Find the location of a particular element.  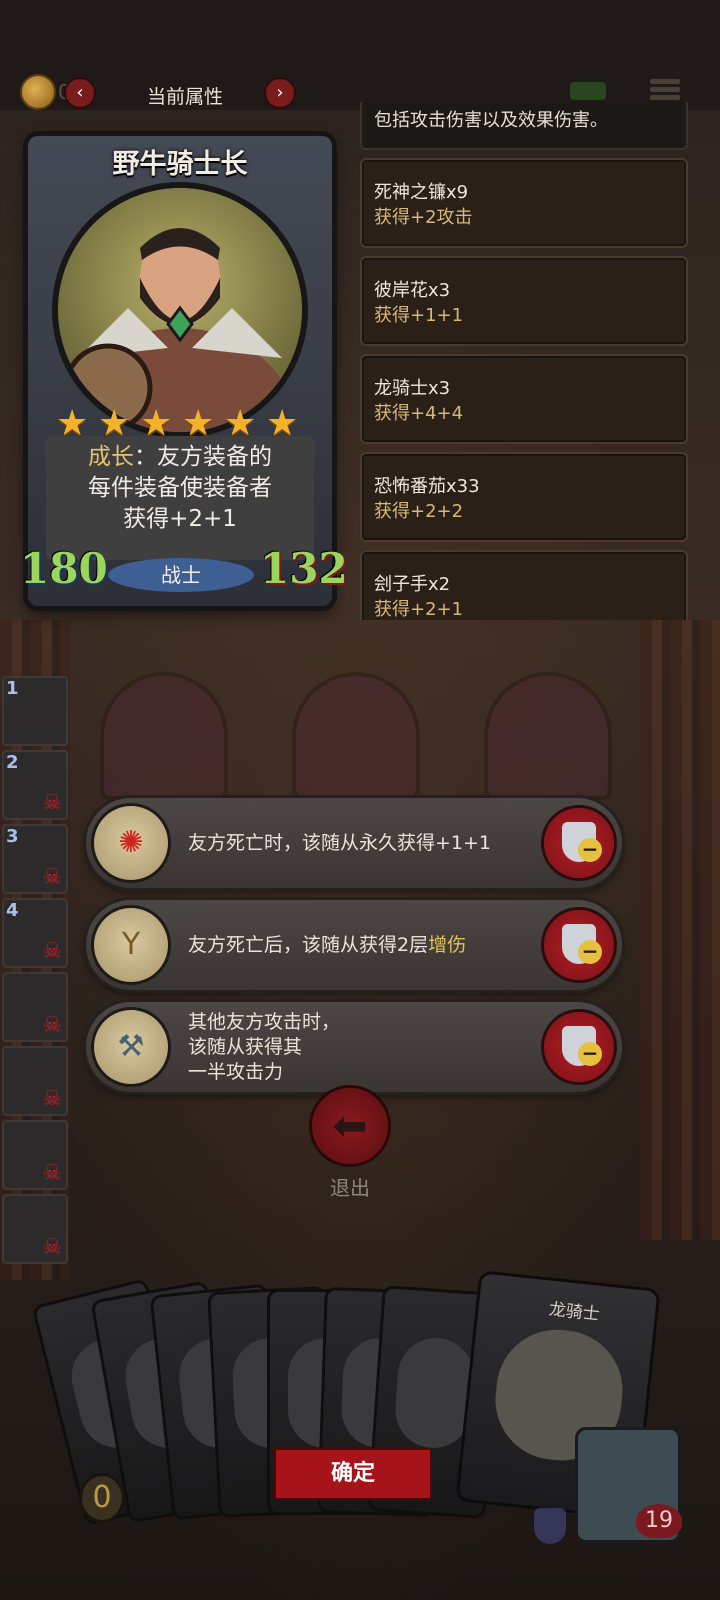

effect-gain: 获得+1+1 is located at coordinates (419, 315).